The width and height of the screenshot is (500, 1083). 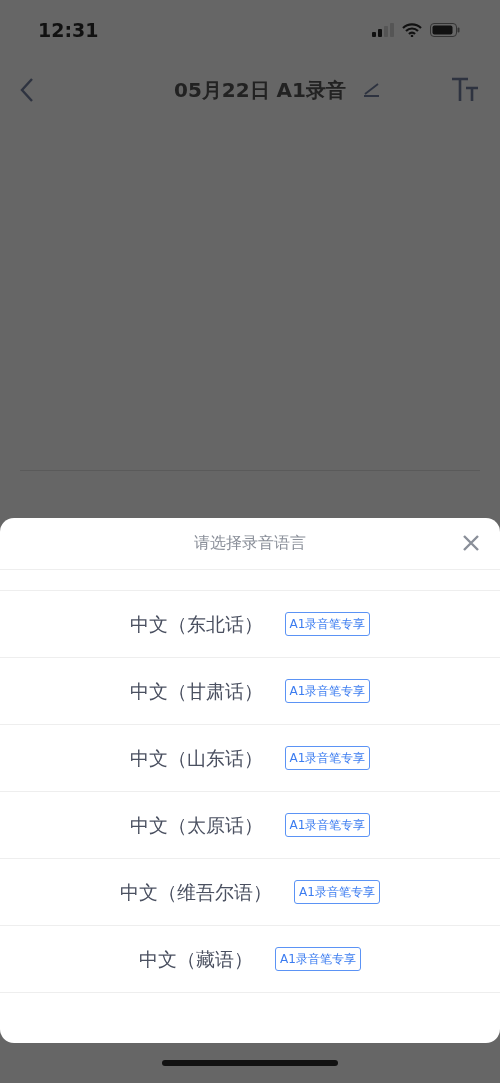 I want to click on language-option: 中文（山东话） A1录音笔专享, so click(x=250, y=758).